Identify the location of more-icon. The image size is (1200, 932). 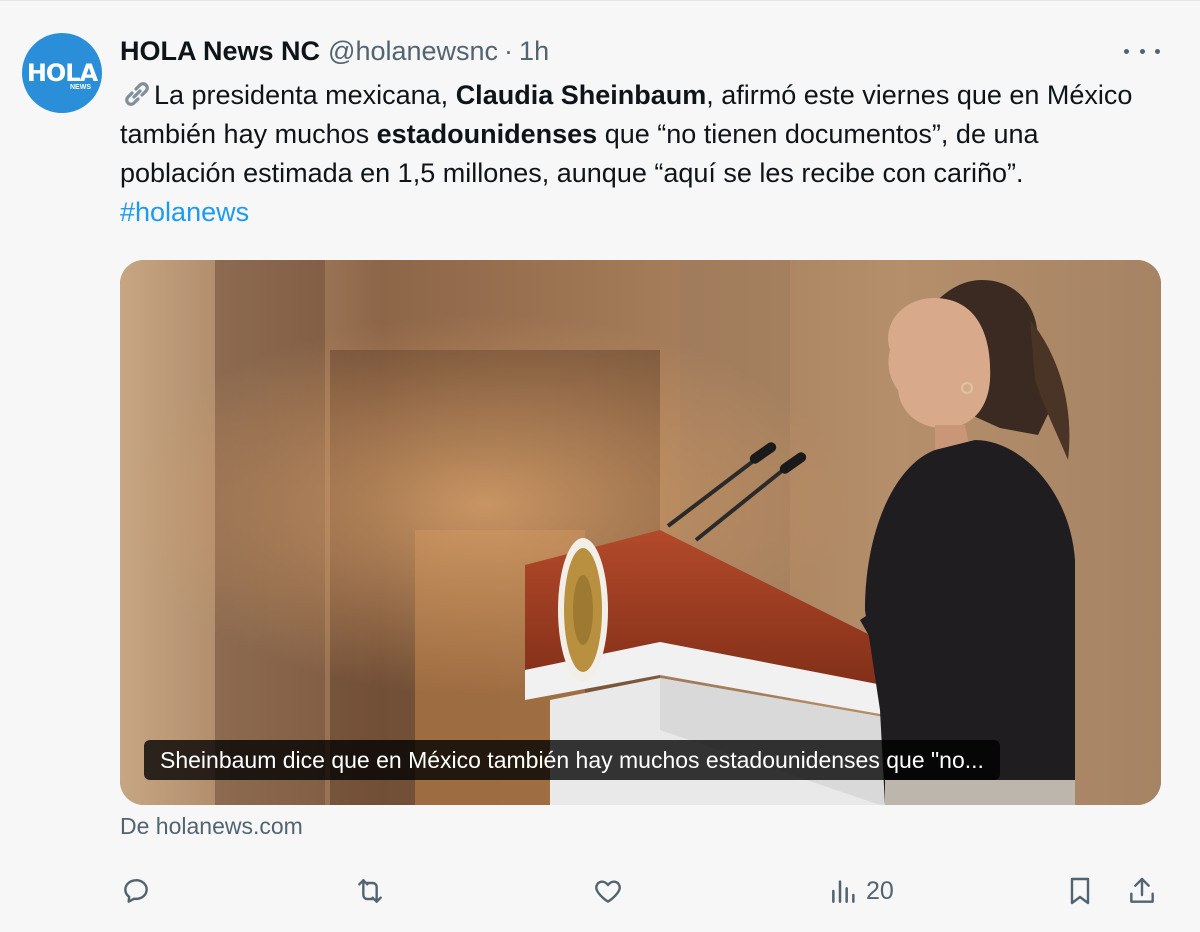
(1126, 51).